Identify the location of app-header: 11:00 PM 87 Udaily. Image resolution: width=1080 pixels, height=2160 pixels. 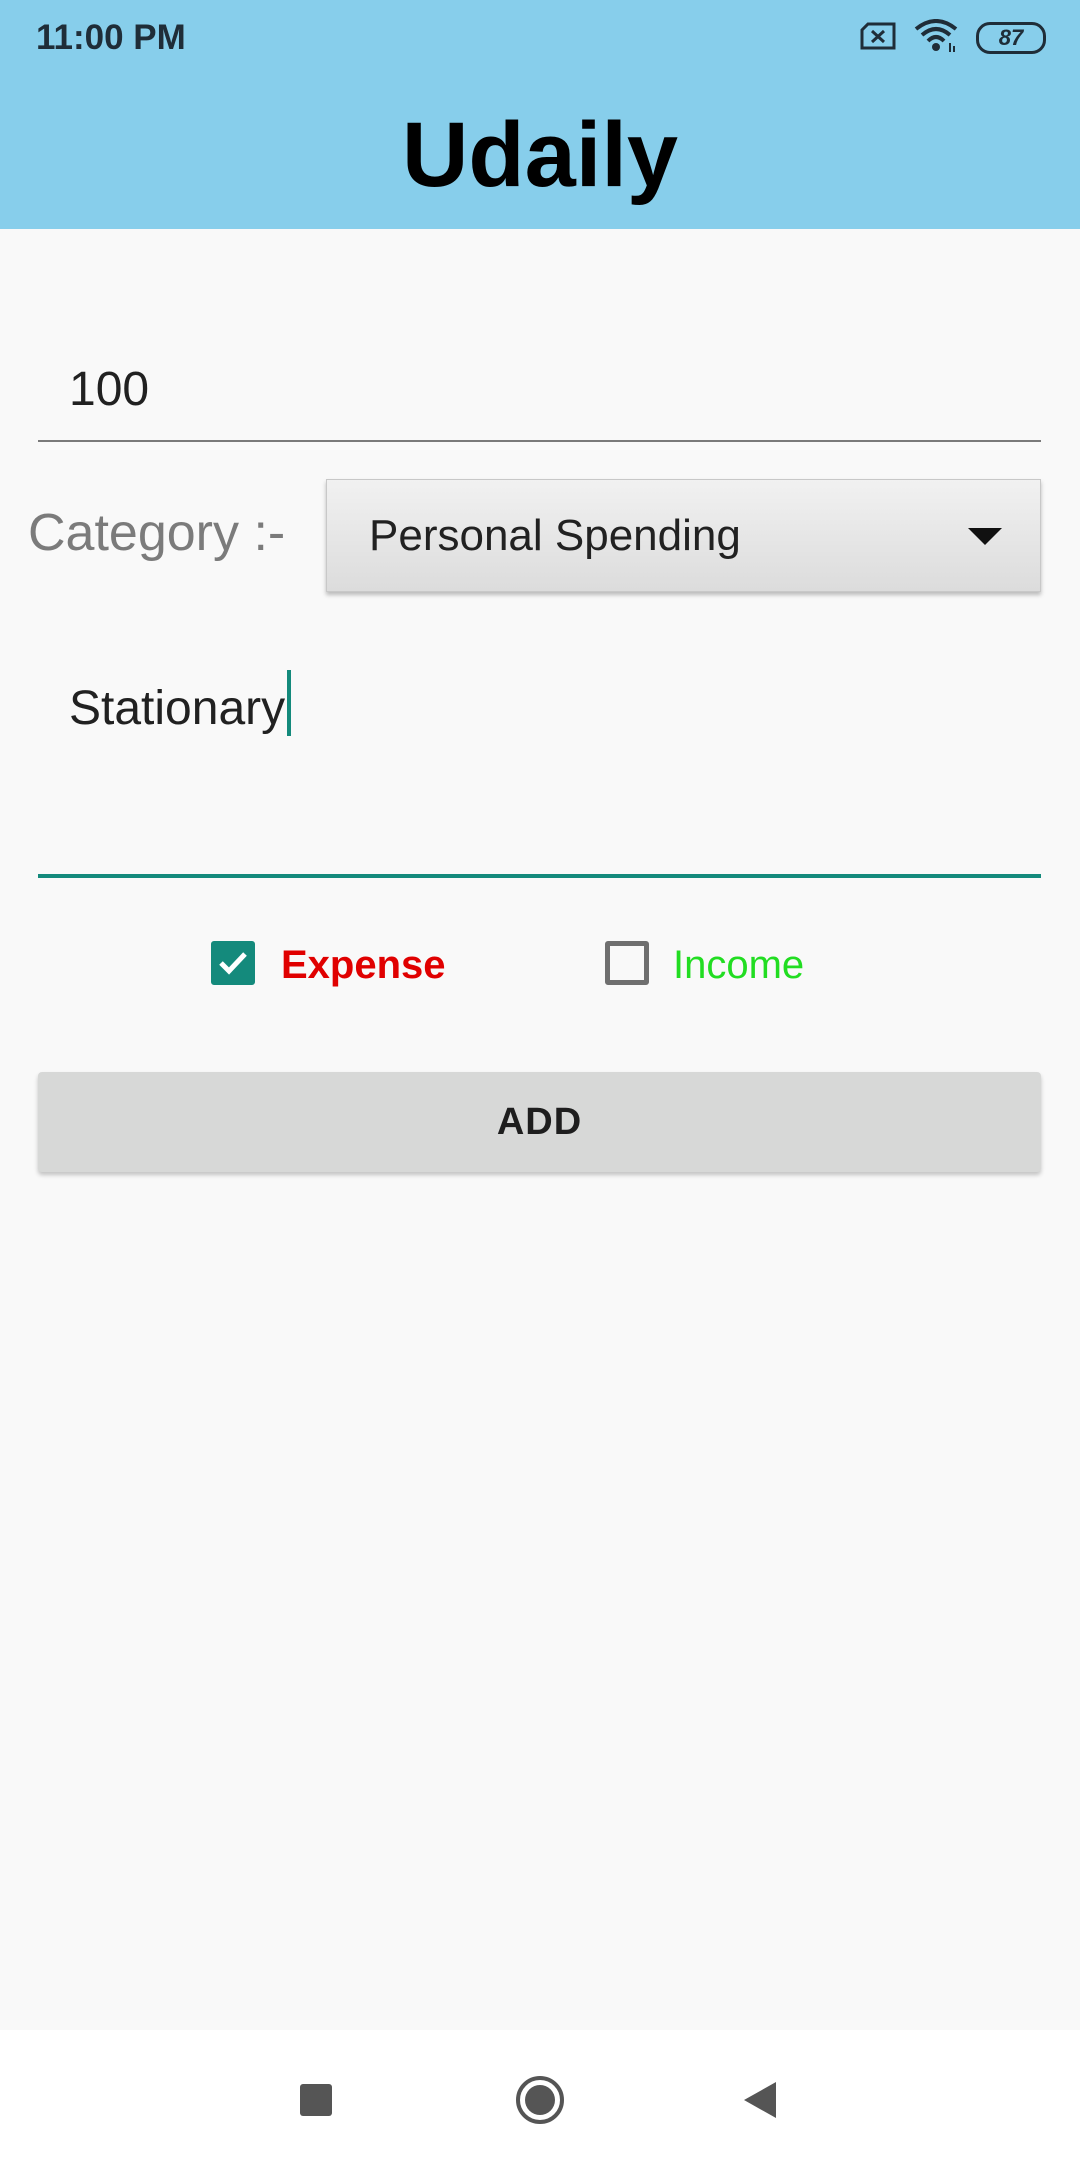
(540, 114).